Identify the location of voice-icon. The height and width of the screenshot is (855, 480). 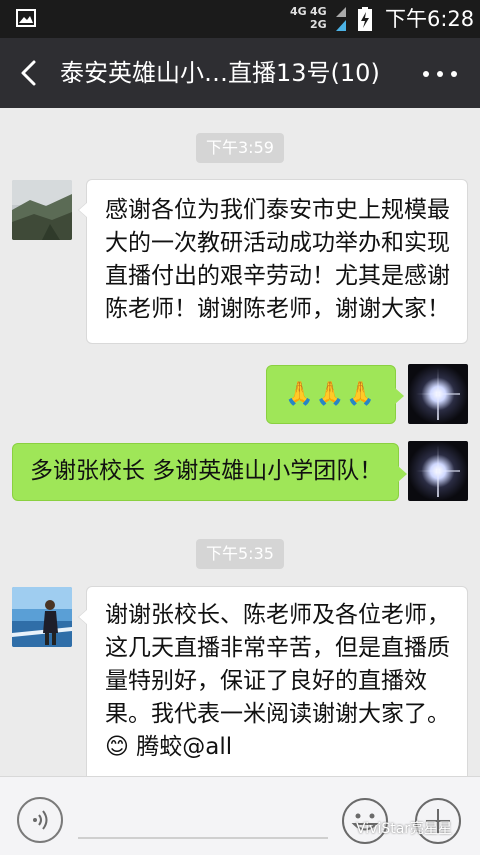
(40, 820).